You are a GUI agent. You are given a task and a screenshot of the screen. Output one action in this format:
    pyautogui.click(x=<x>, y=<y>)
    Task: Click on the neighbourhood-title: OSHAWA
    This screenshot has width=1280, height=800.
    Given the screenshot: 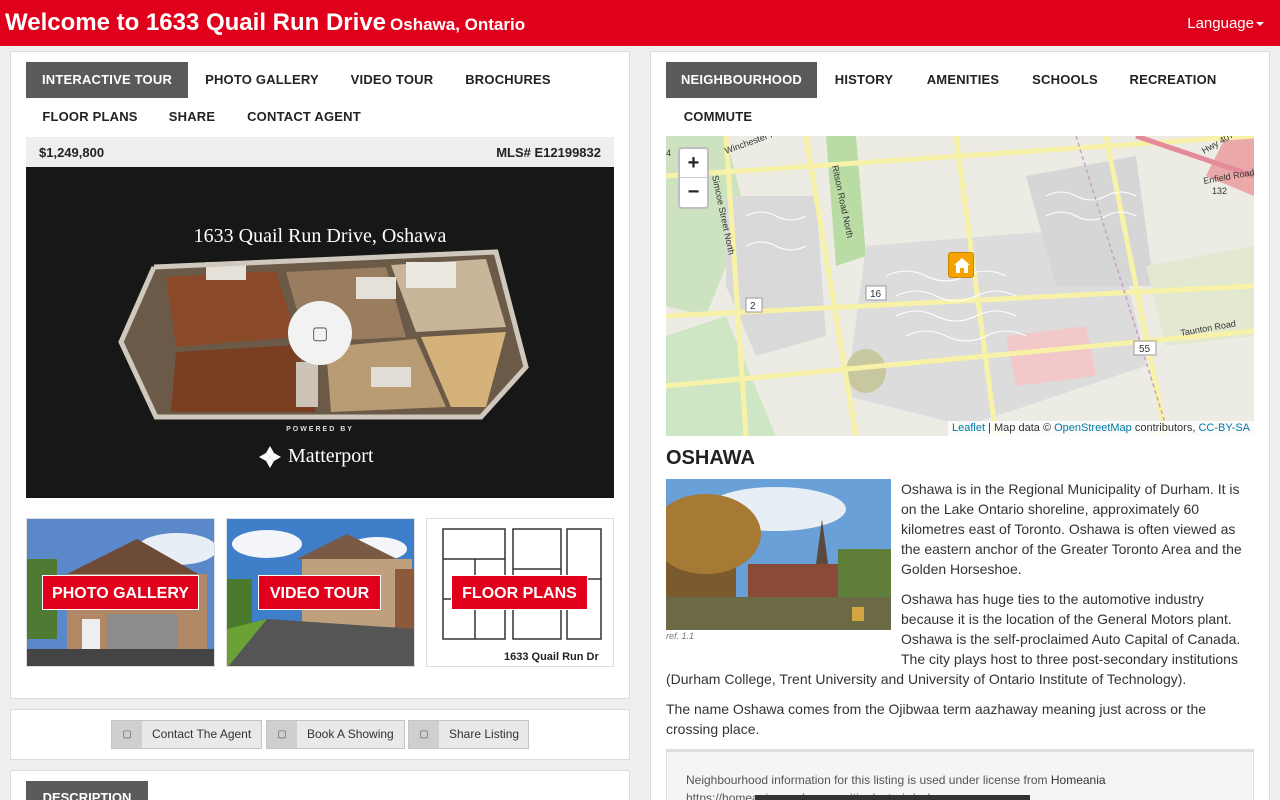 What is the action you would take?
    pyautogui.click(x=710, y=458)
    